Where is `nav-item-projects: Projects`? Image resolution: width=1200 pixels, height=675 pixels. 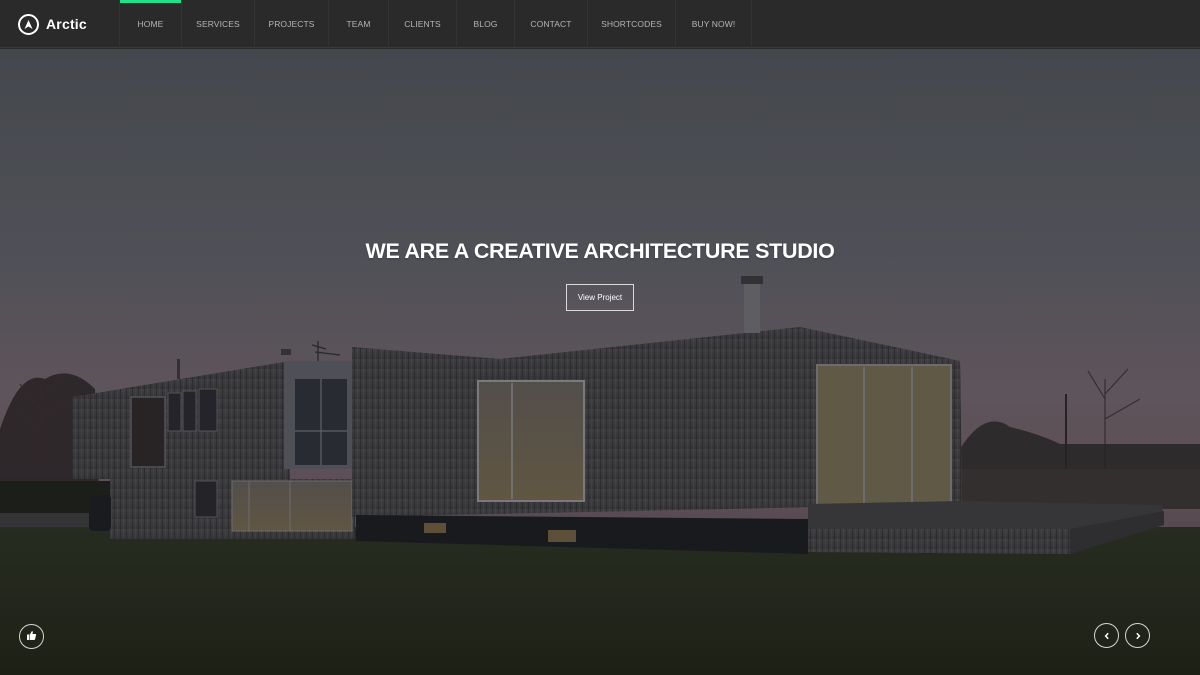
nav-item-projects: Projects is located at coordinates (291, 24).